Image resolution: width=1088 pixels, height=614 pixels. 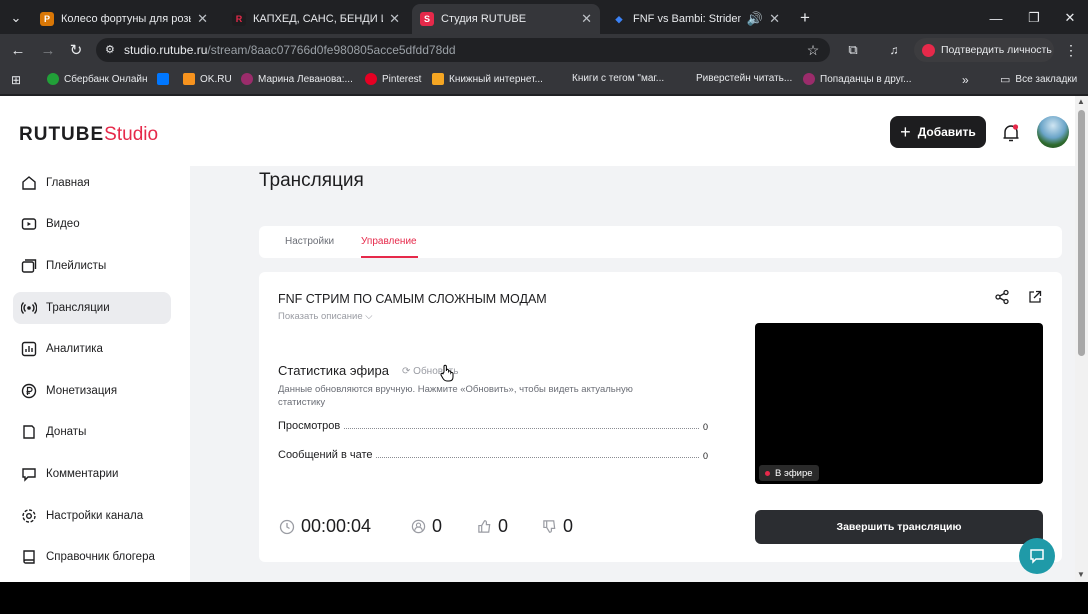 I want to click on apps-icon: ⊞, so click(x=16, y=80).